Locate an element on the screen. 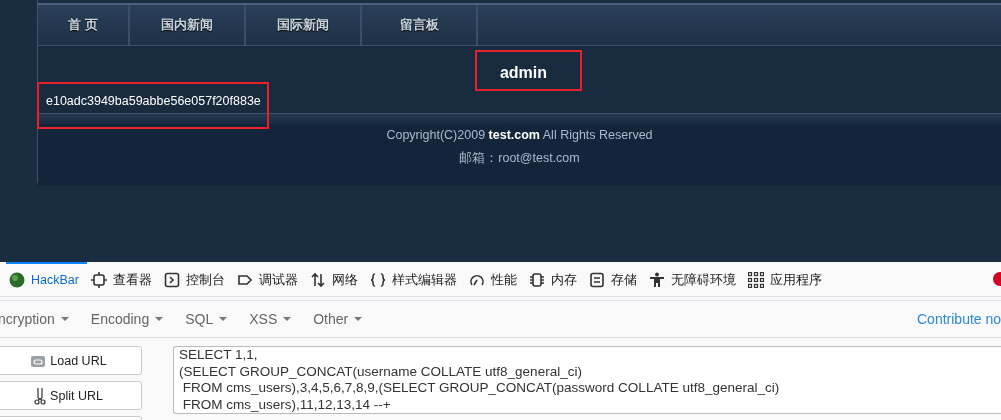  devtools-tab: 内存 is located at coordinates (554, 279).